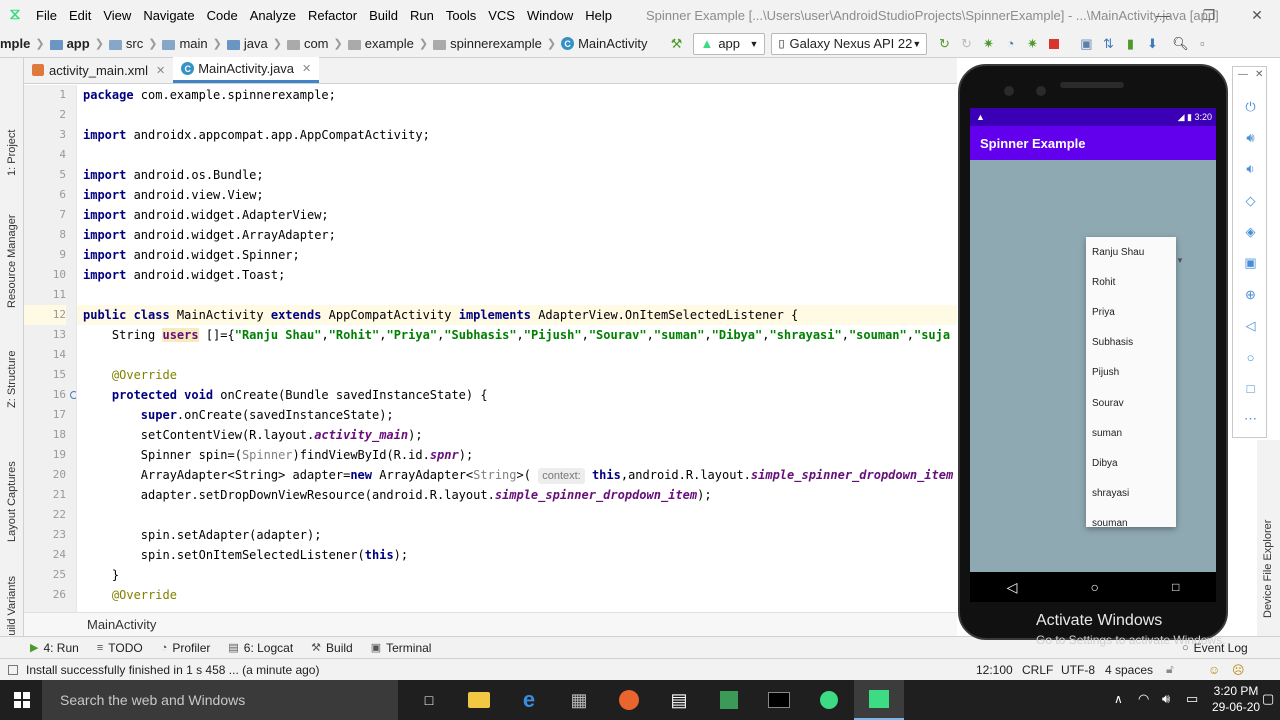  Describe the element at coordinates (1129, 670) in the screenshot. I see `indent-setting: 4 spaces` at that location.